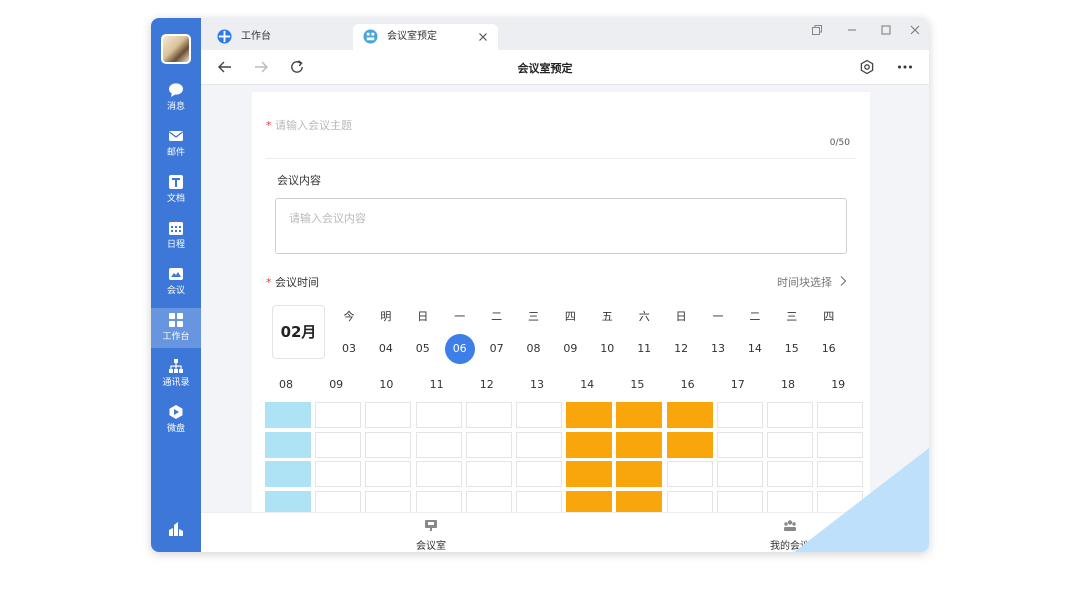  Describe the element at coordinates (176, 420) in the screenshot. I see `sidebar-item-drive: 微盘` at that location.